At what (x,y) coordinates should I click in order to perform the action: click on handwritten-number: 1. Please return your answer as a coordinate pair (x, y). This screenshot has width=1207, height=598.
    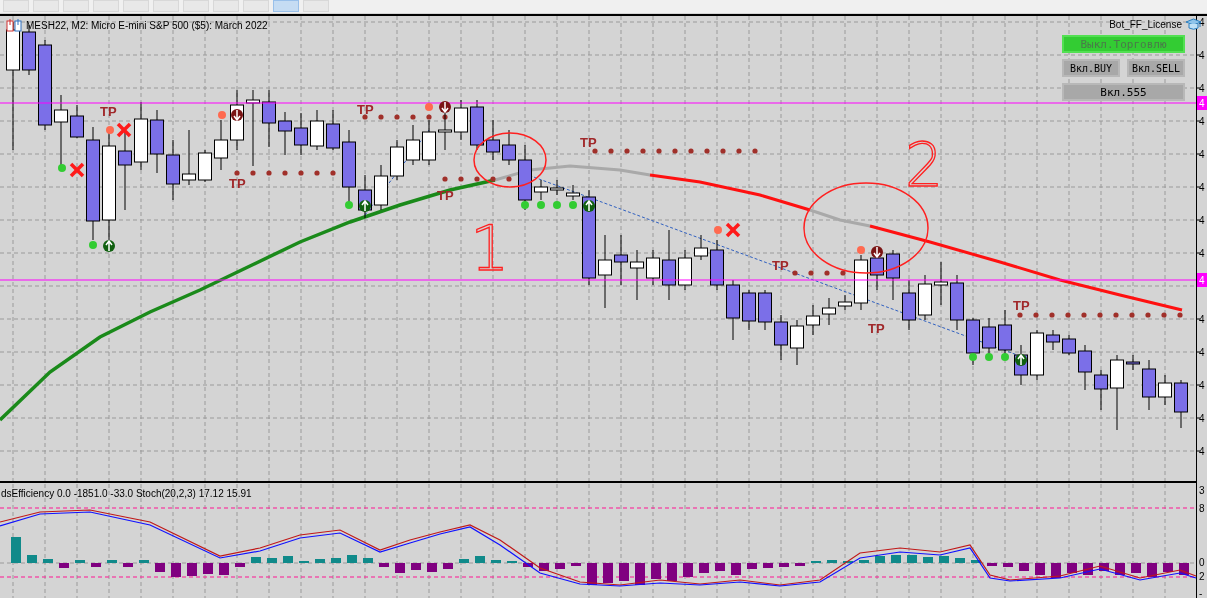
    Looking at the image, I should click on (490, 248).